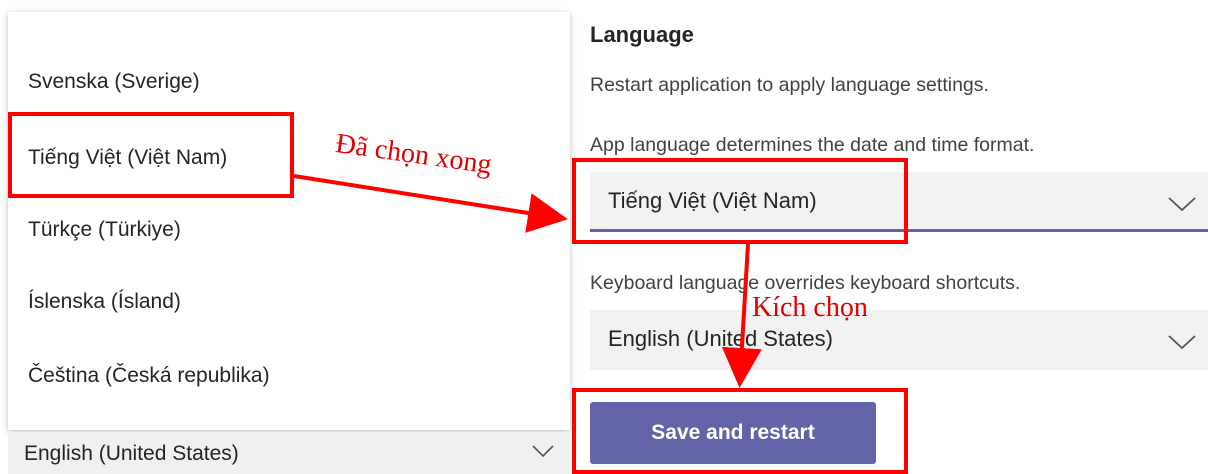 The height and width of the screenshot is (474, 1208). What do you see at coordinates (741, 315) in the screenshot?
I see `arrow-to-save-button` at bounding box center [741, 315].